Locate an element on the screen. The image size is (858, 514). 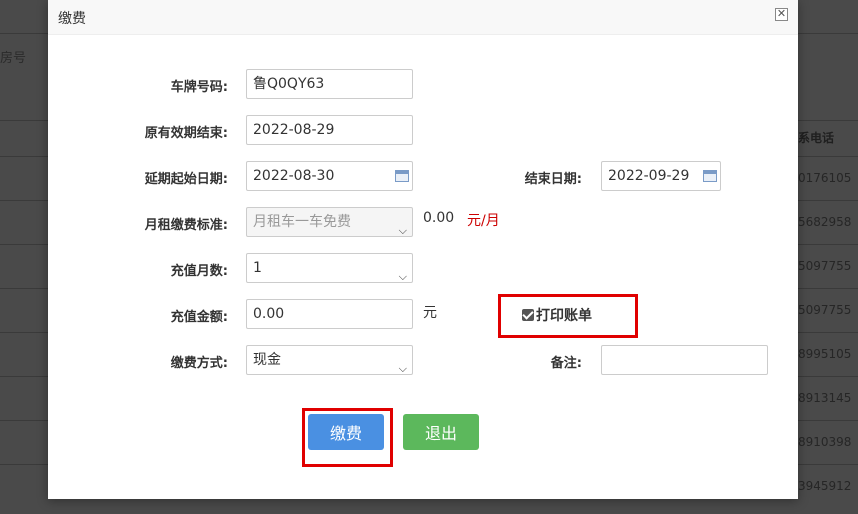
end-date-value: 2022-09-29 is located at coordinates (649, 176).